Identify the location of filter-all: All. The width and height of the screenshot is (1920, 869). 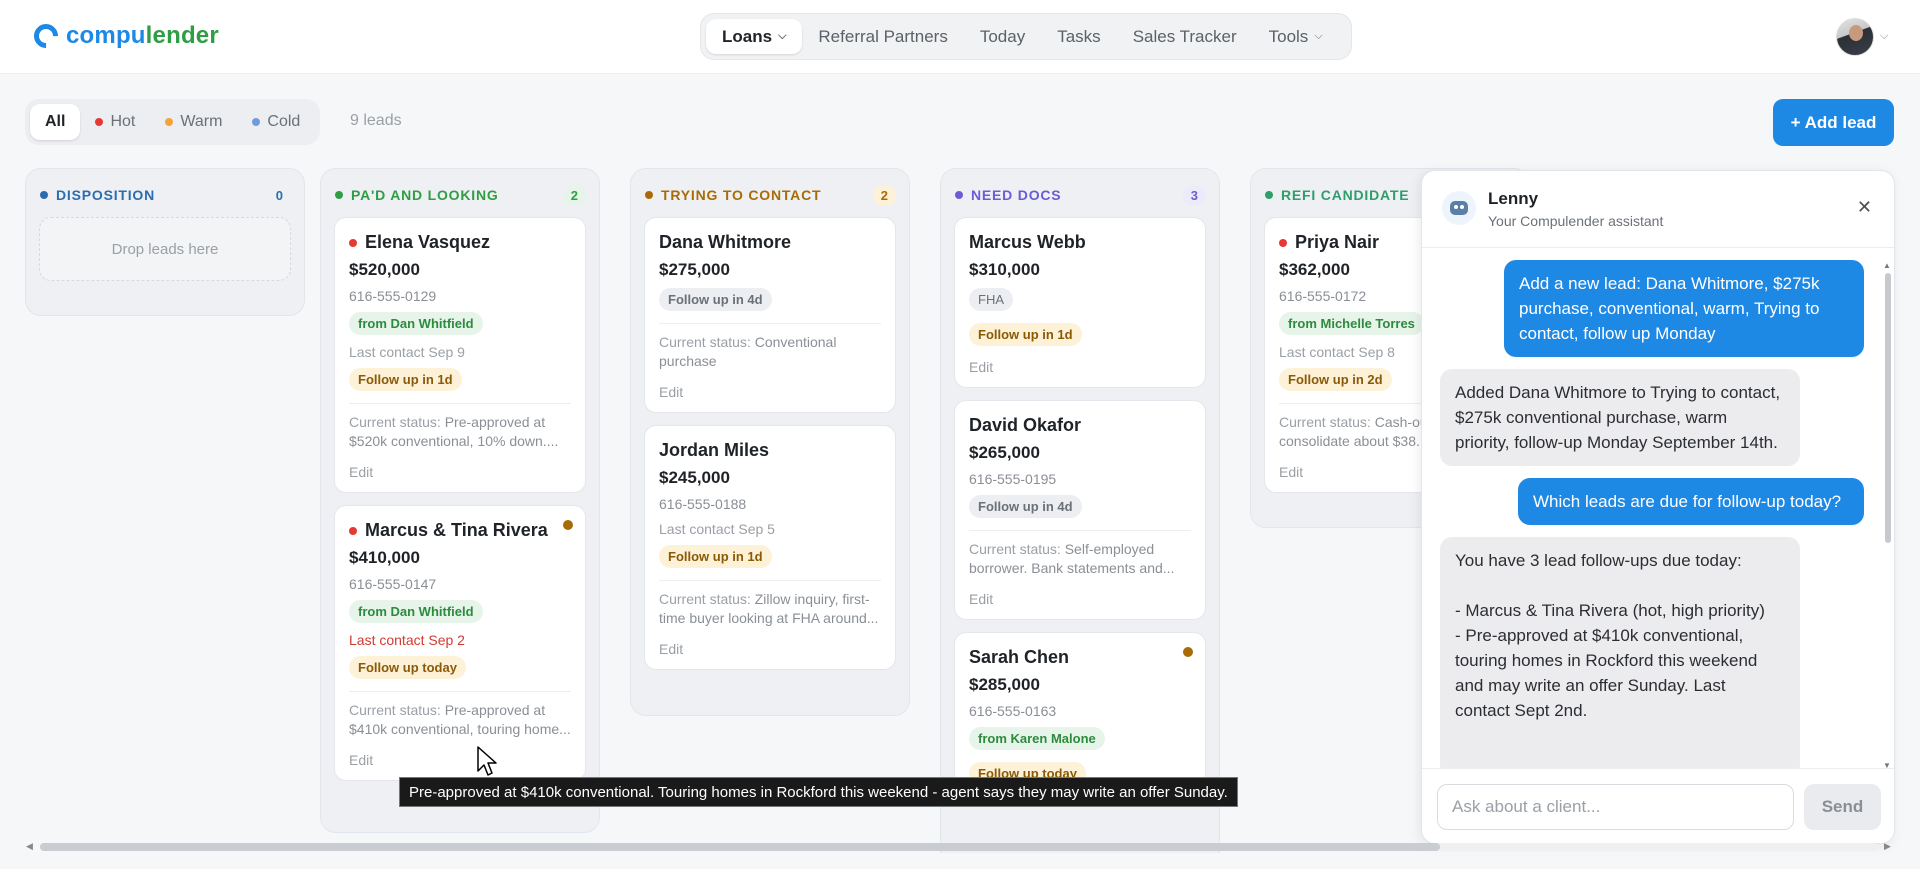
(55, 122).